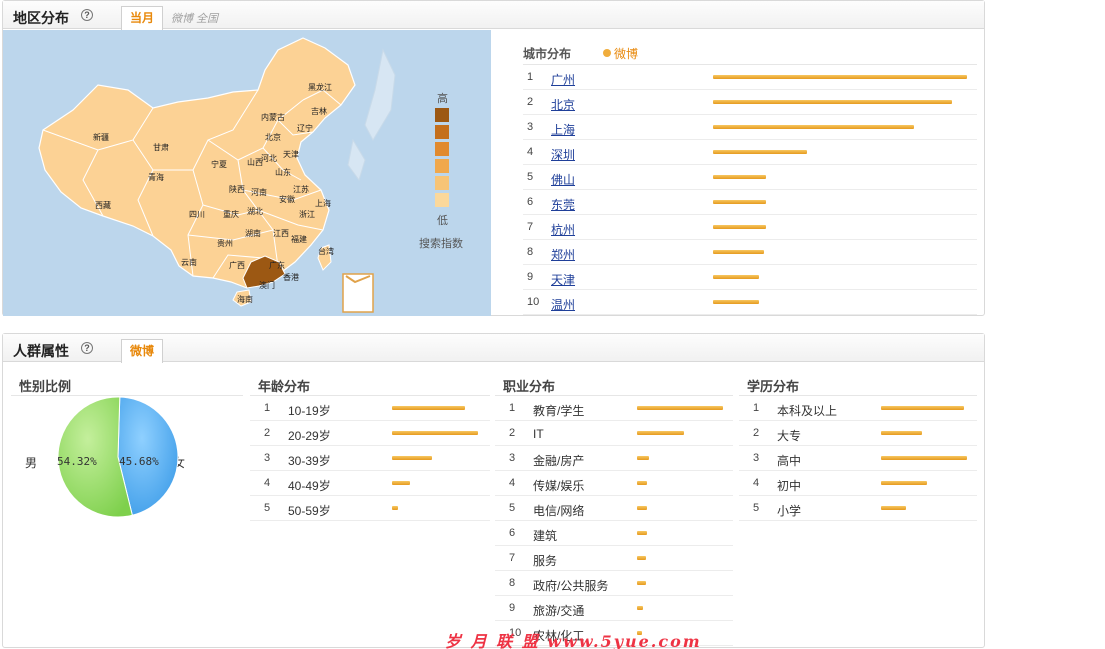 This screenshot has width=1105, height=649. I want to click on city-link: 郑州, so click(563, 254).